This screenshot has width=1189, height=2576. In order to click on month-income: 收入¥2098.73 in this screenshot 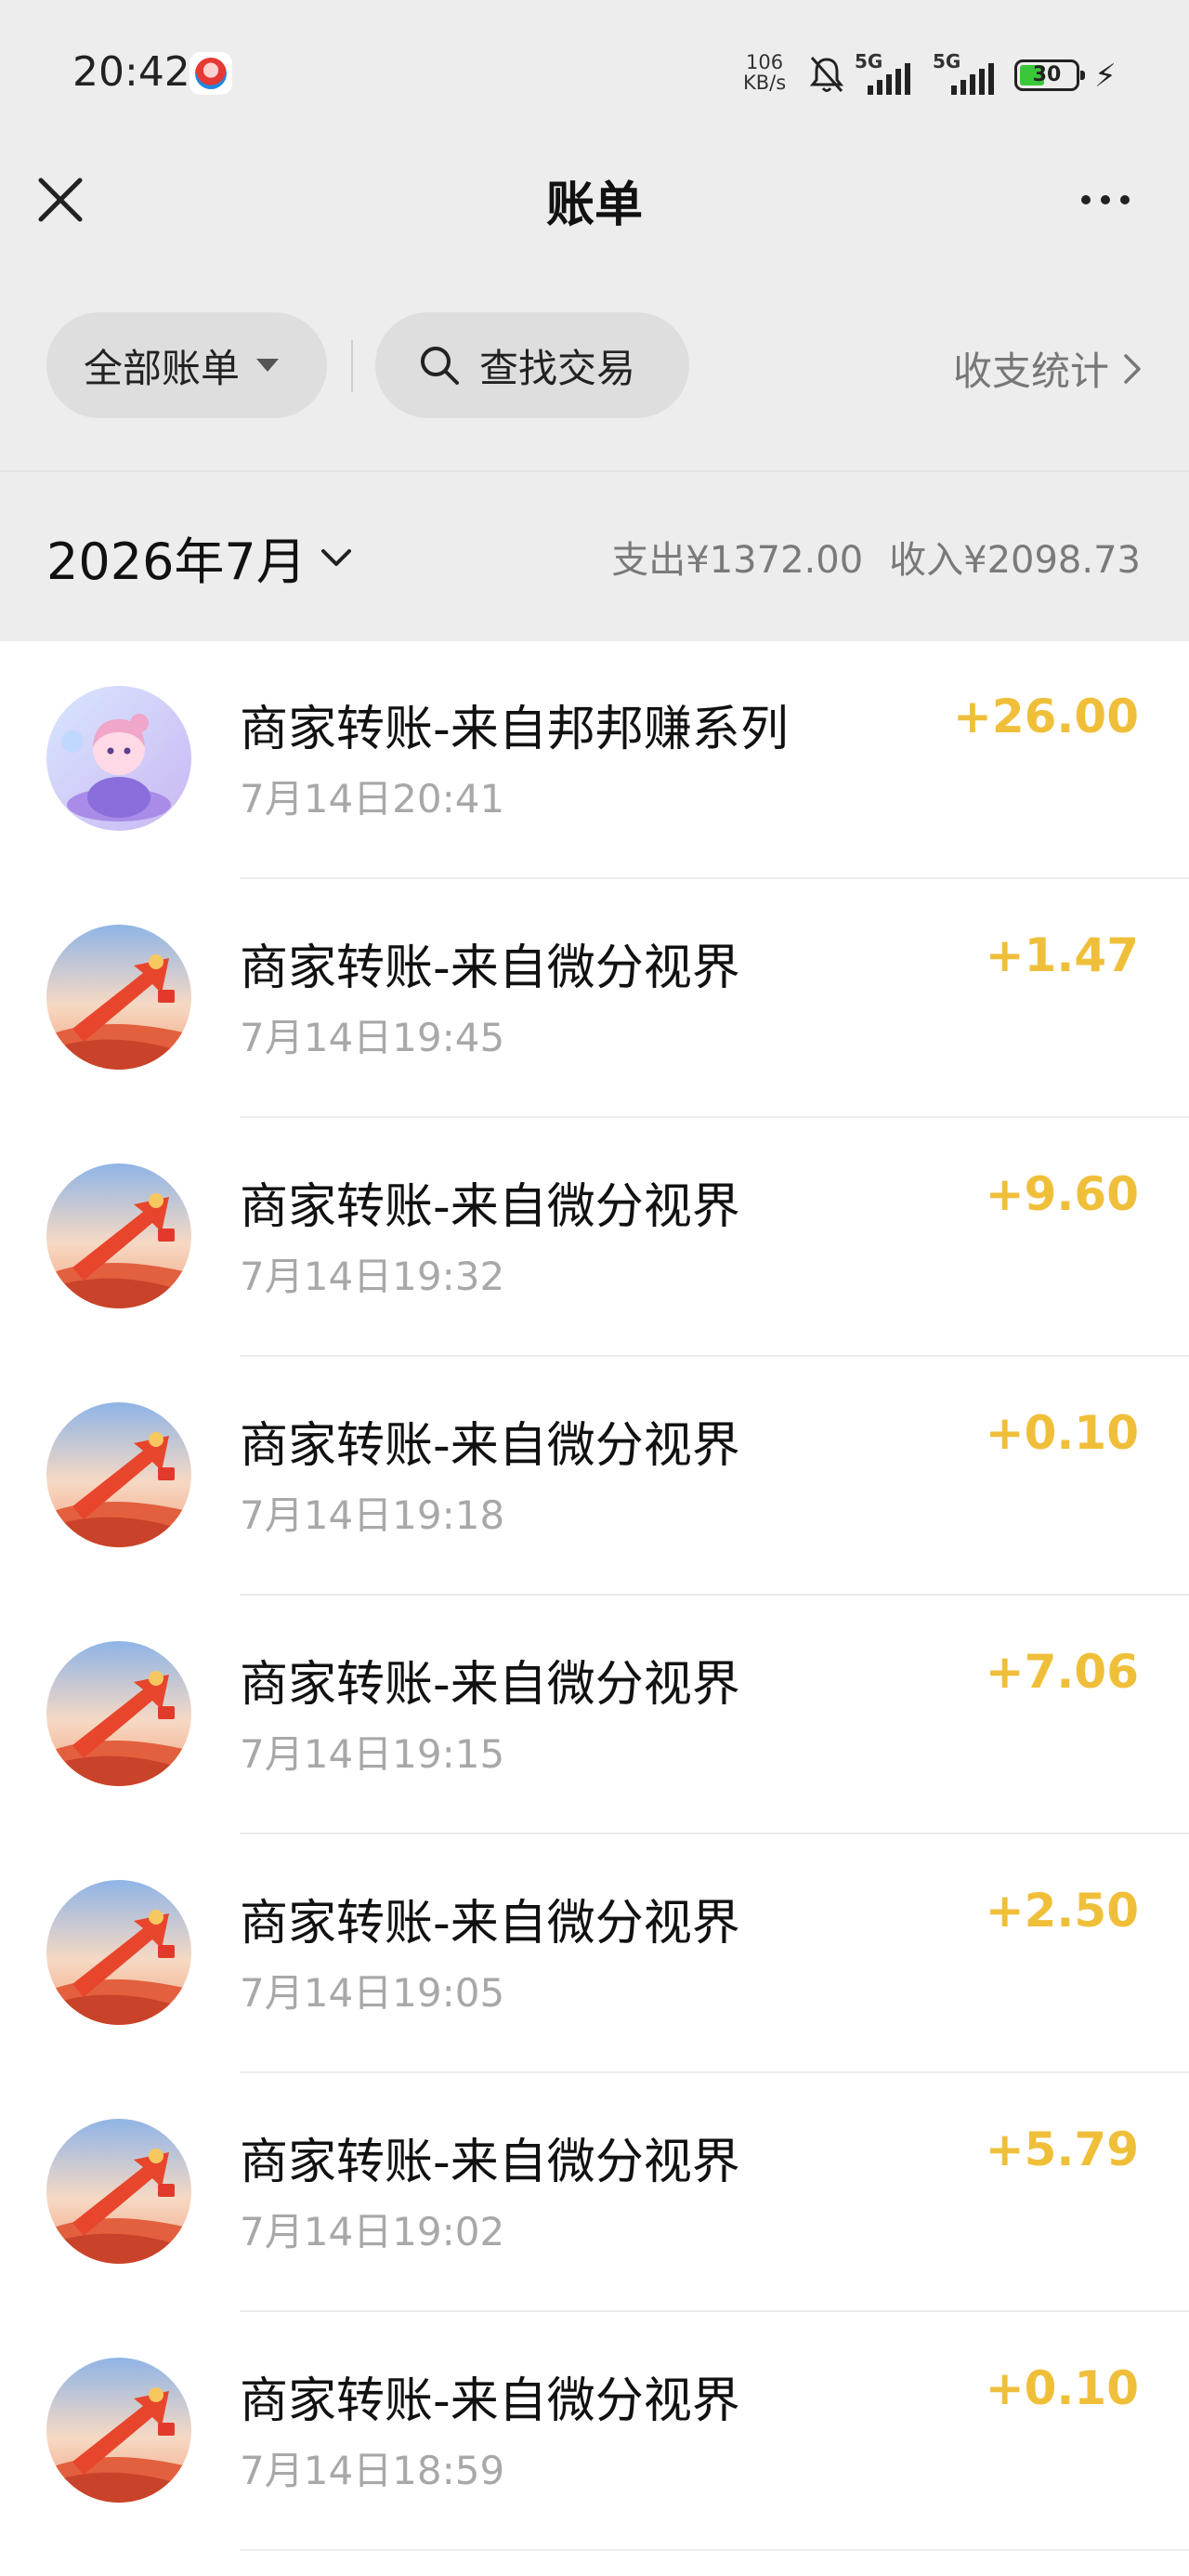, I will do `click(1015, 560)`.